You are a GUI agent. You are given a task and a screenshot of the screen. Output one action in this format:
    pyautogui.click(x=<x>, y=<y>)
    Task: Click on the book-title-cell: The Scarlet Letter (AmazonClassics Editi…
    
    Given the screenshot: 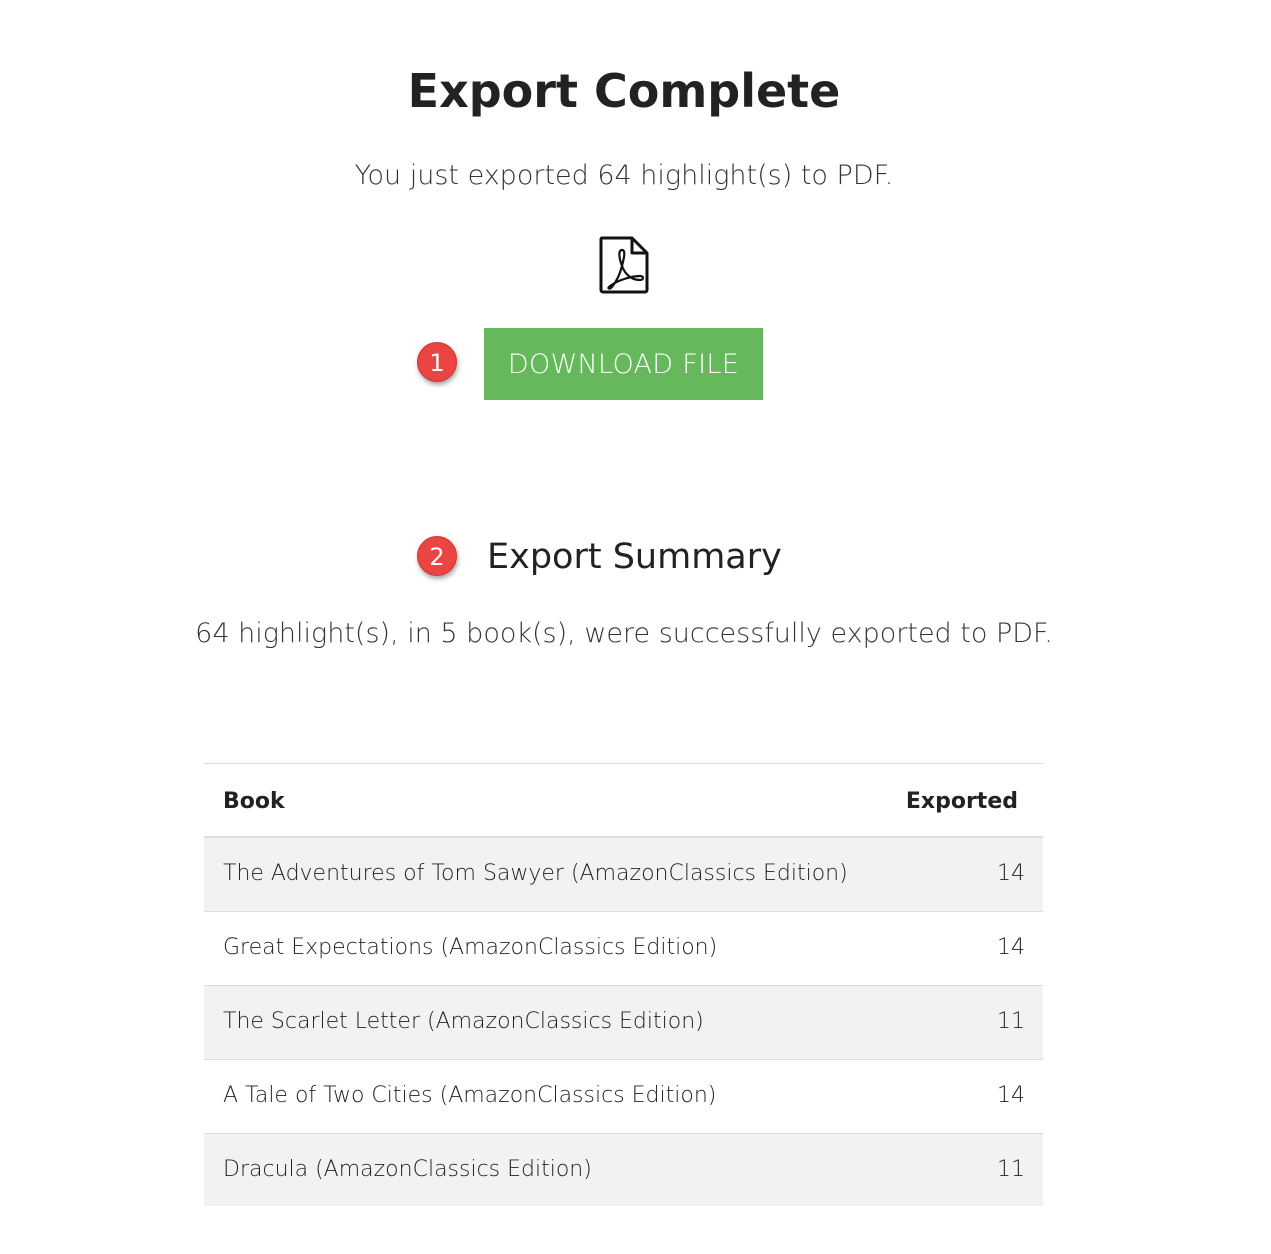 What is the action you would take?
    pyautogui.click(x=463, y=1021)
    